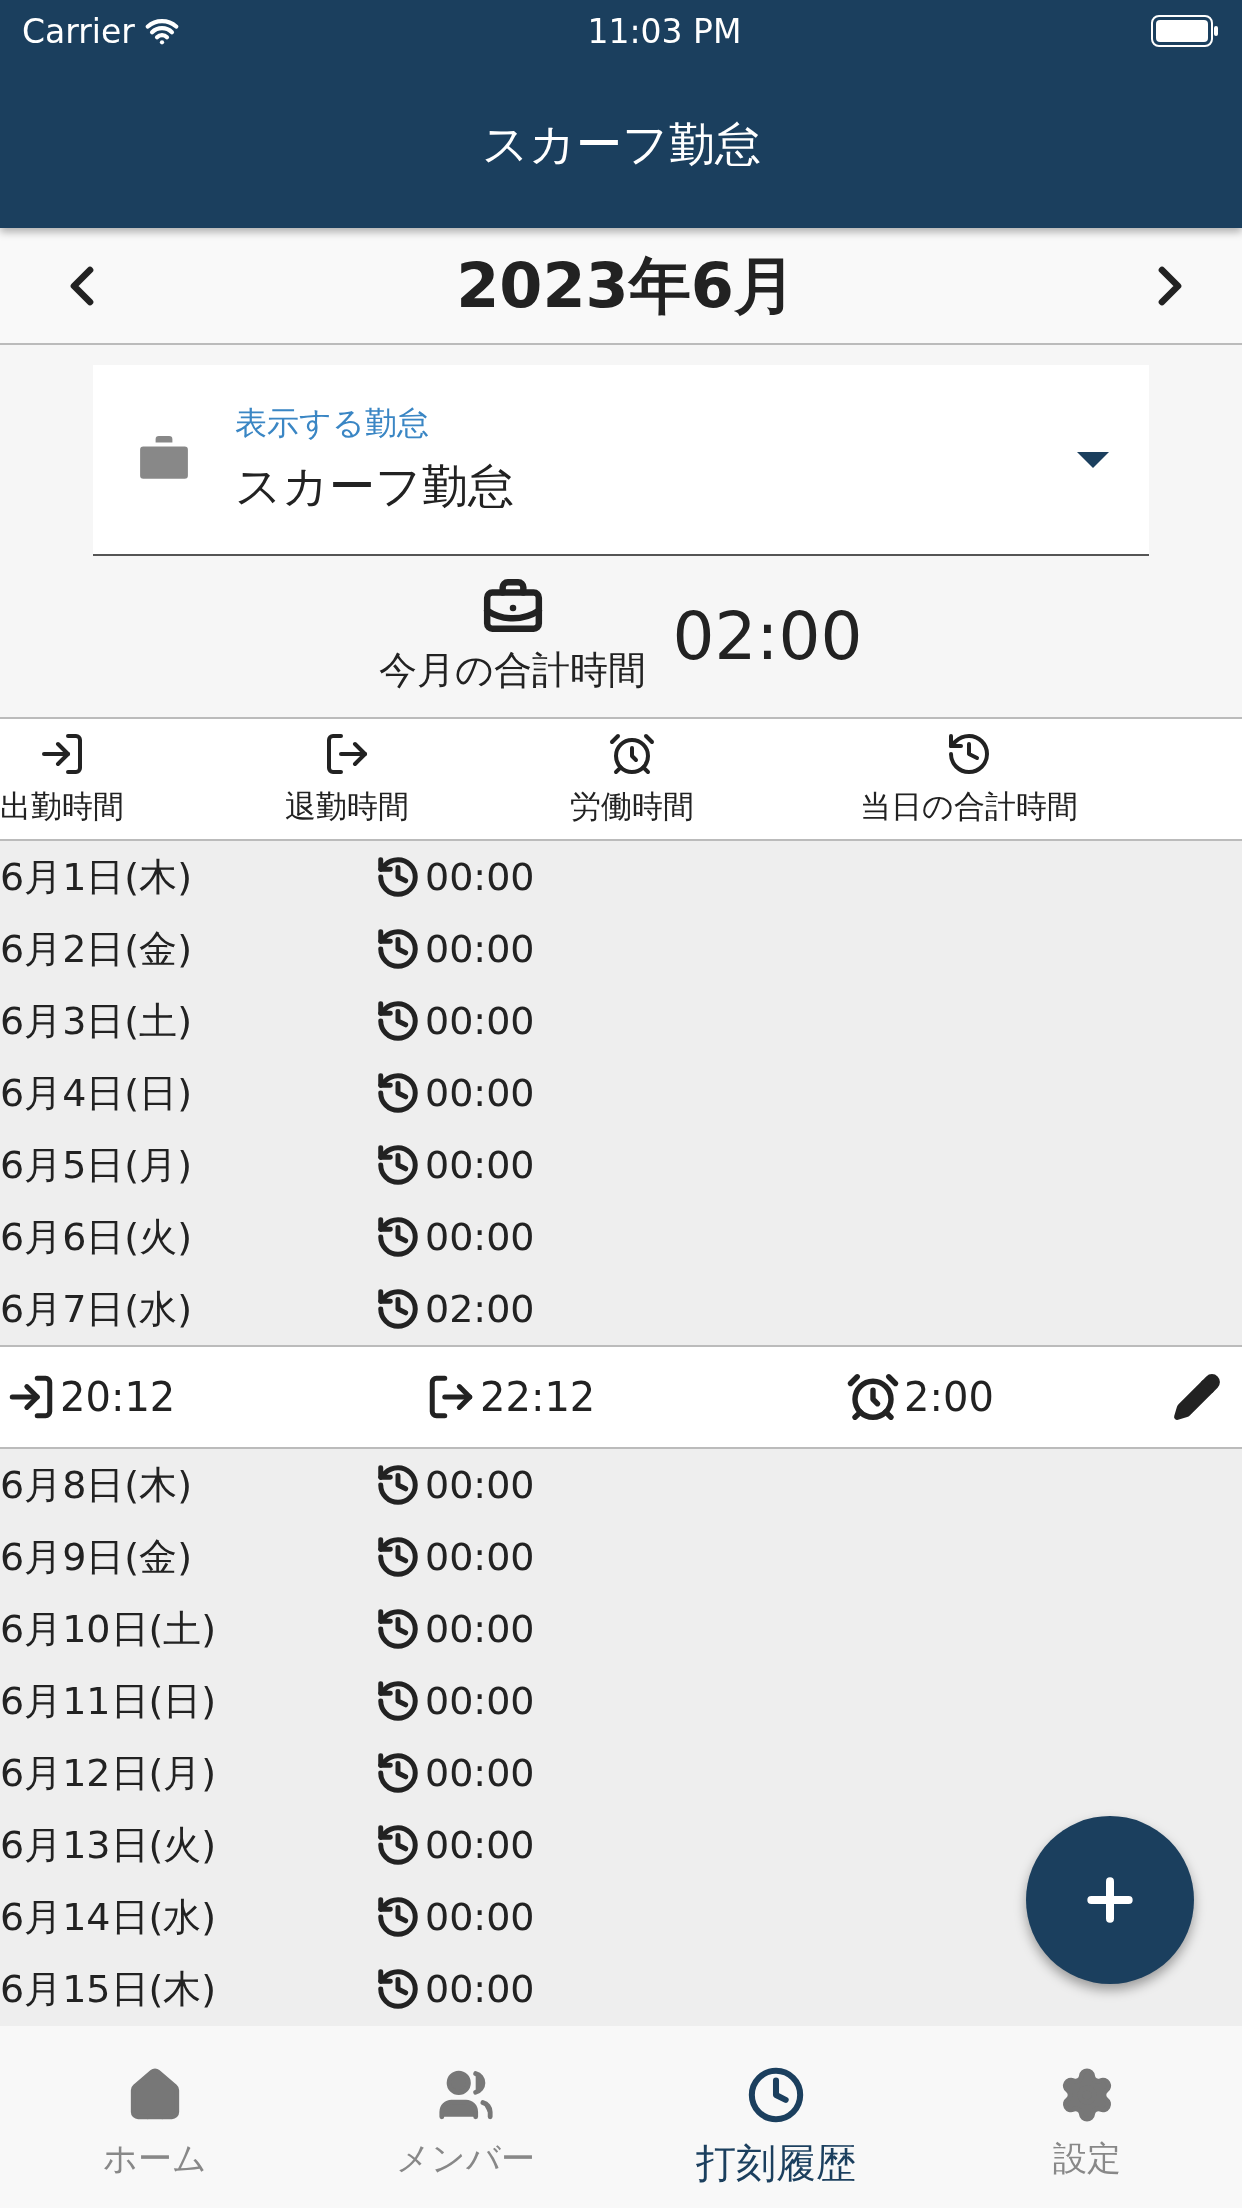 Image resolution: width=1242 pixels, height=2208 pixels. Describe the element at coordinates (513, 670) in the screenshot. I see `total-label: 今月の合計時間` at that location.